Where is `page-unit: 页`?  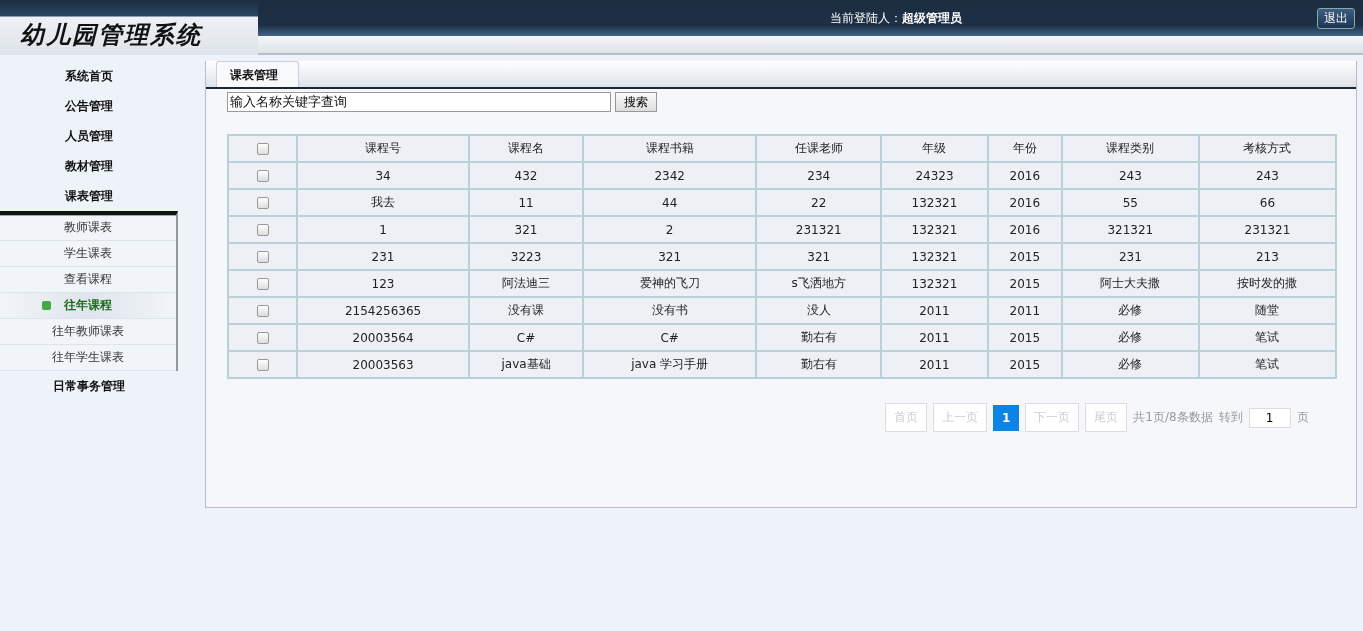 page-unit: 页 is located at coordinates (1302, 417).